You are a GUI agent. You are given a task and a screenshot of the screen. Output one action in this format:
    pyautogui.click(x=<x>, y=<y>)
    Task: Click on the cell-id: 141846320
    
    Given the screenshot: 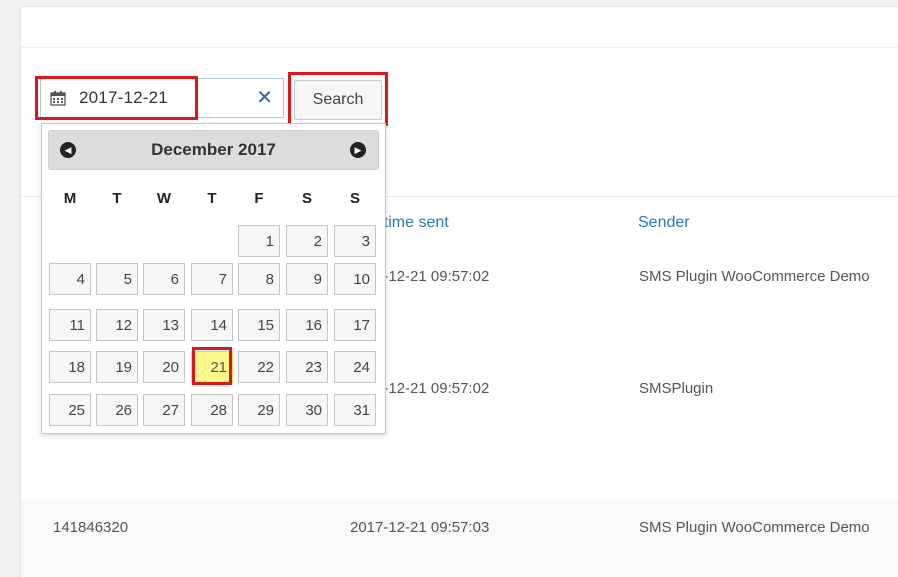 What is the action you would take?
    pyautogui.click(x=91, y=527)
    